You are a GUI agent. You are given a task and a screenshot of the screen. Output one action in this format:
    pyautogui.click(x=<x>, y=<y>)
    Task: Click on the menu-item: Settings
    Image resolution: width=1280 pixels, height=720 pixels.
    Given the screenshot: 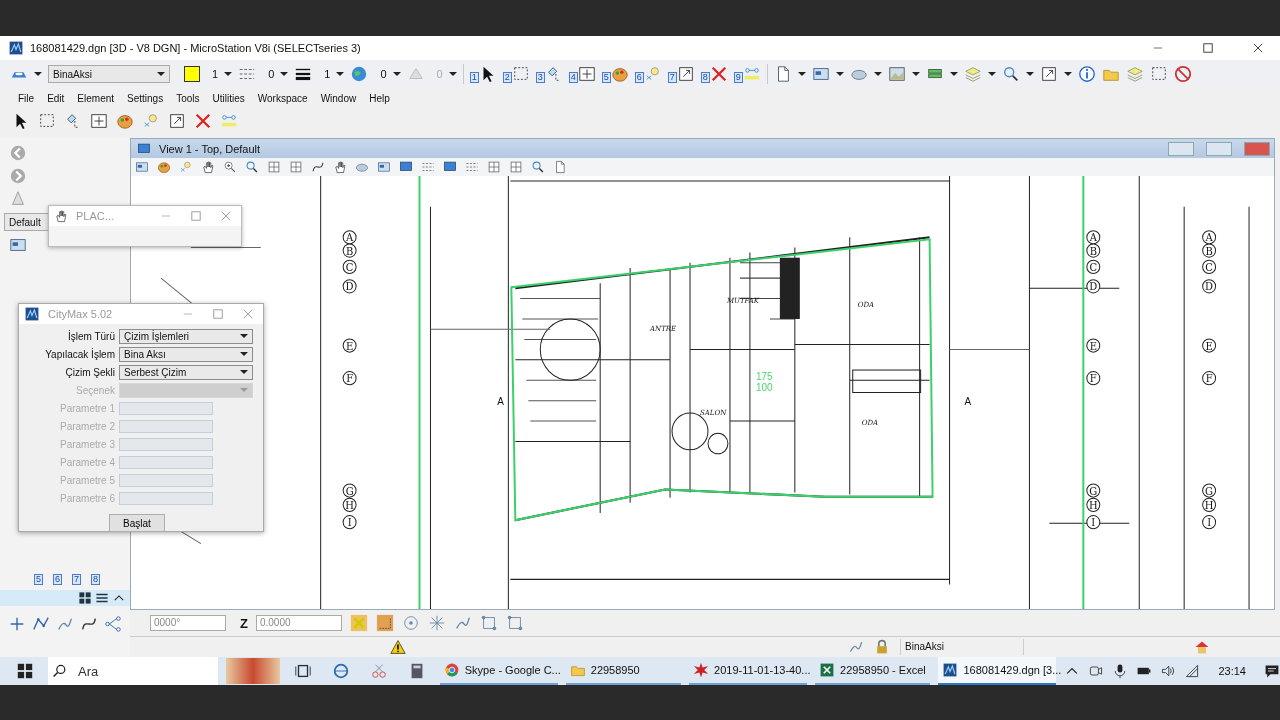 What is the action you would take?
    pyautogui.click(x=145, y=98)
    